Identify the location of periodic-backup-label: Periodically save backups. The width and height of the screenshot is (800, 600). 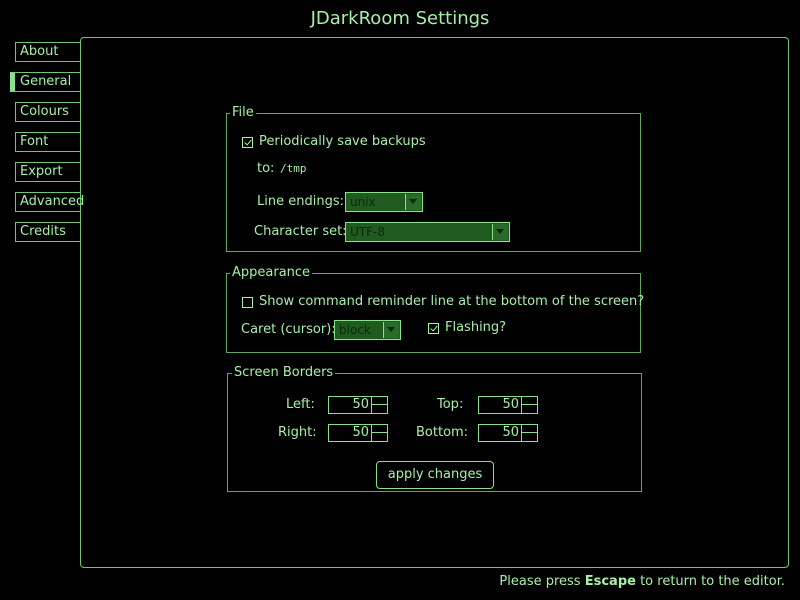
(342, 142).